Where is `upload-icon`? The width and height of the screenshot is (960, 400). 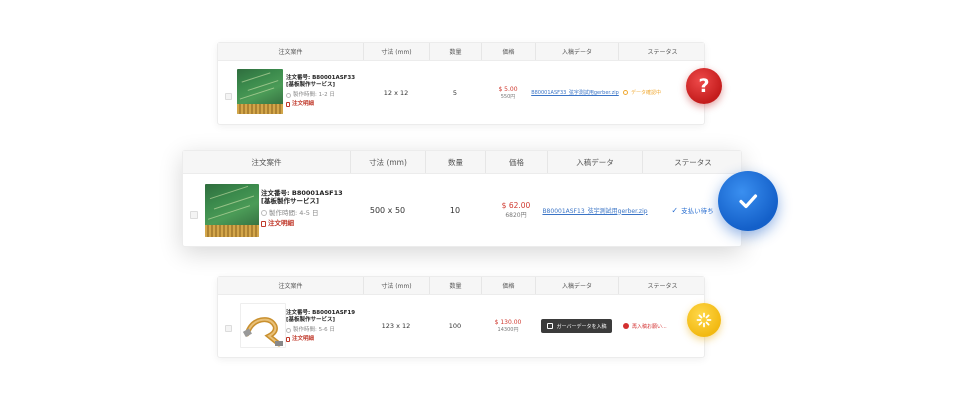 upload-icon is located at coordinates (549, 326).